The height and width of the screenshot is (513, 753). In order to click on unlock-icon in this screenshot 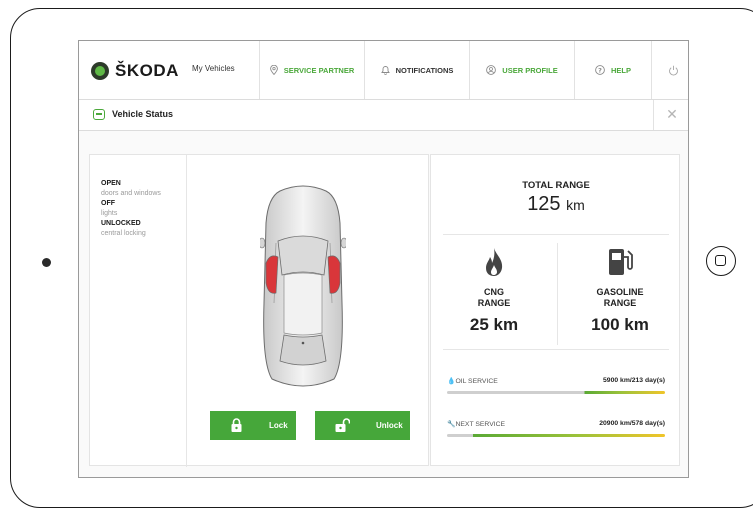, I will do `click(342, 425)`.